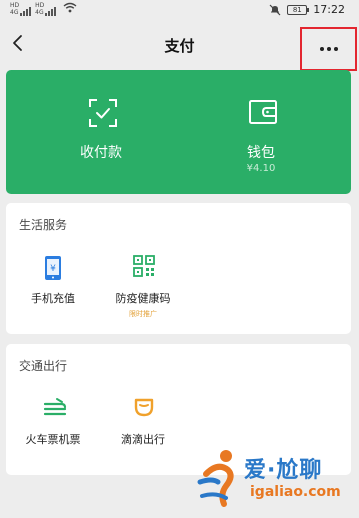 Image resolution: width=359 pixels, height=518 pixels. Describe the element at coordinates (275, 9) in the screenshot. I see `mute-bell-icon` at that location.